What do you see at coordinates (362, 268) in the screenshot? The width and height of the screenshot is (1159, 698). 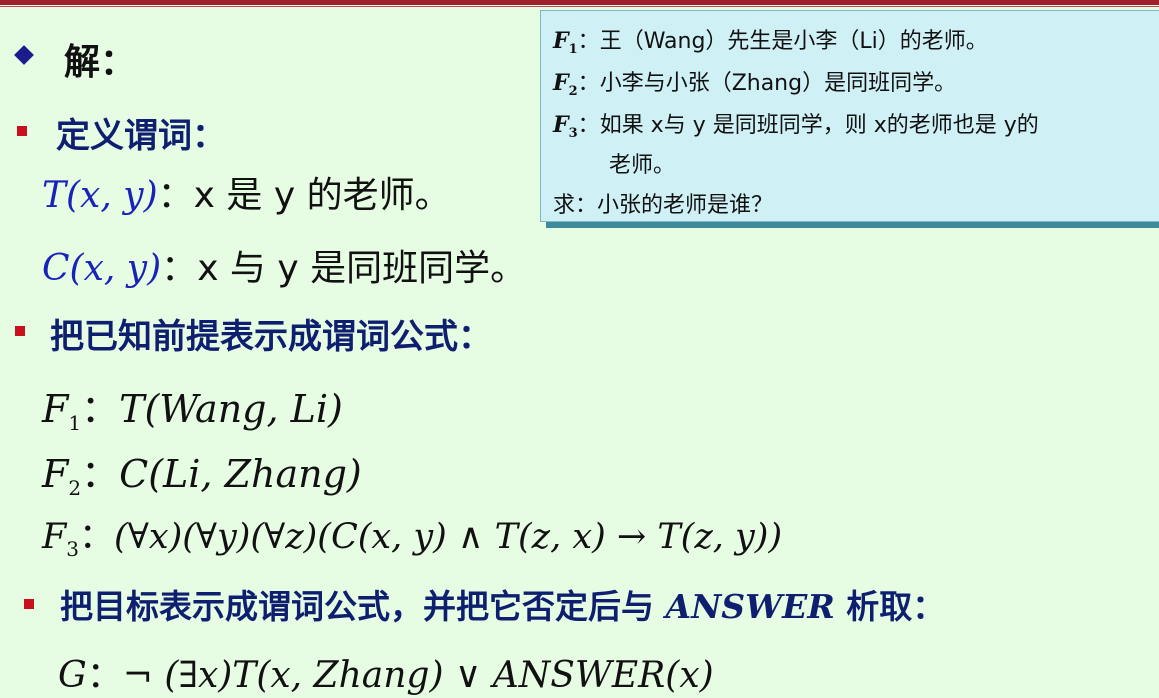 I see `predicate-meaning: x 与 y 是同班同学。` at bounding box center [362, 268].